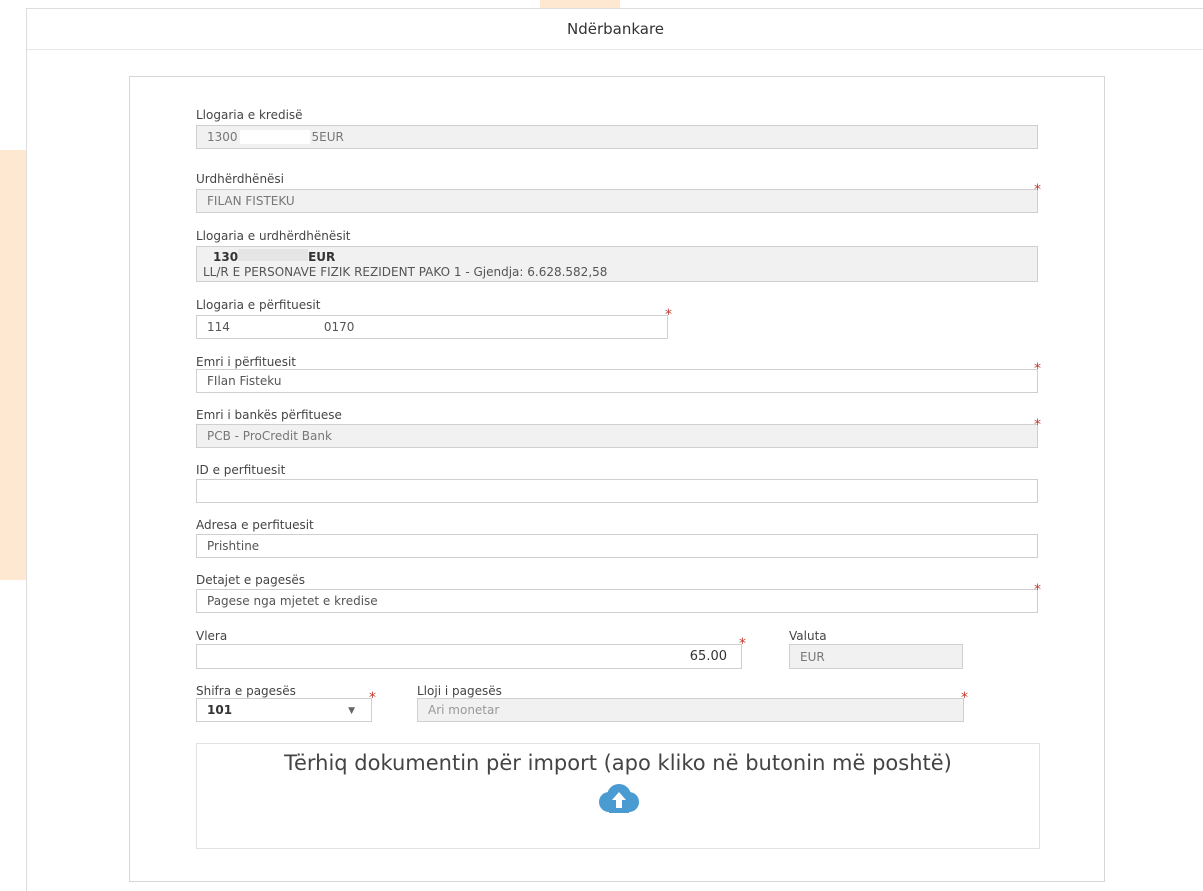  I want to click on beneficiary-name-value: FIlan Fisteku, so click(244, 381).